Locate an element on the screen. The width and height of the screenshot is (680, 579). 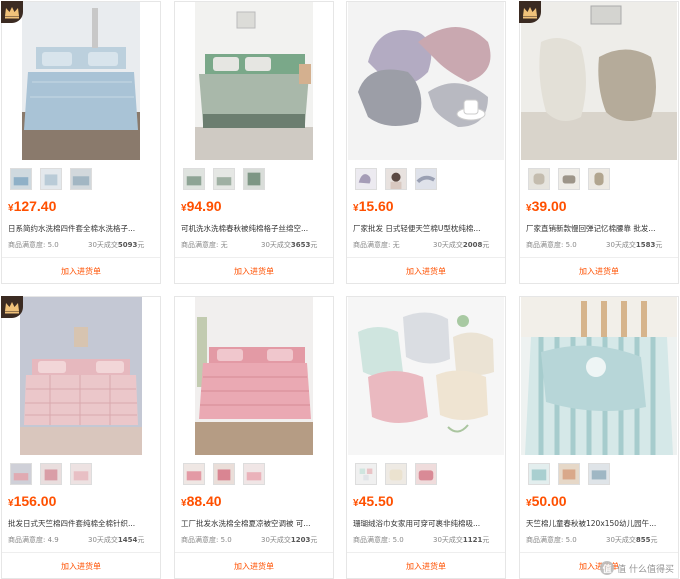
price-value: 94.90 is located at coordinates (204, 206).